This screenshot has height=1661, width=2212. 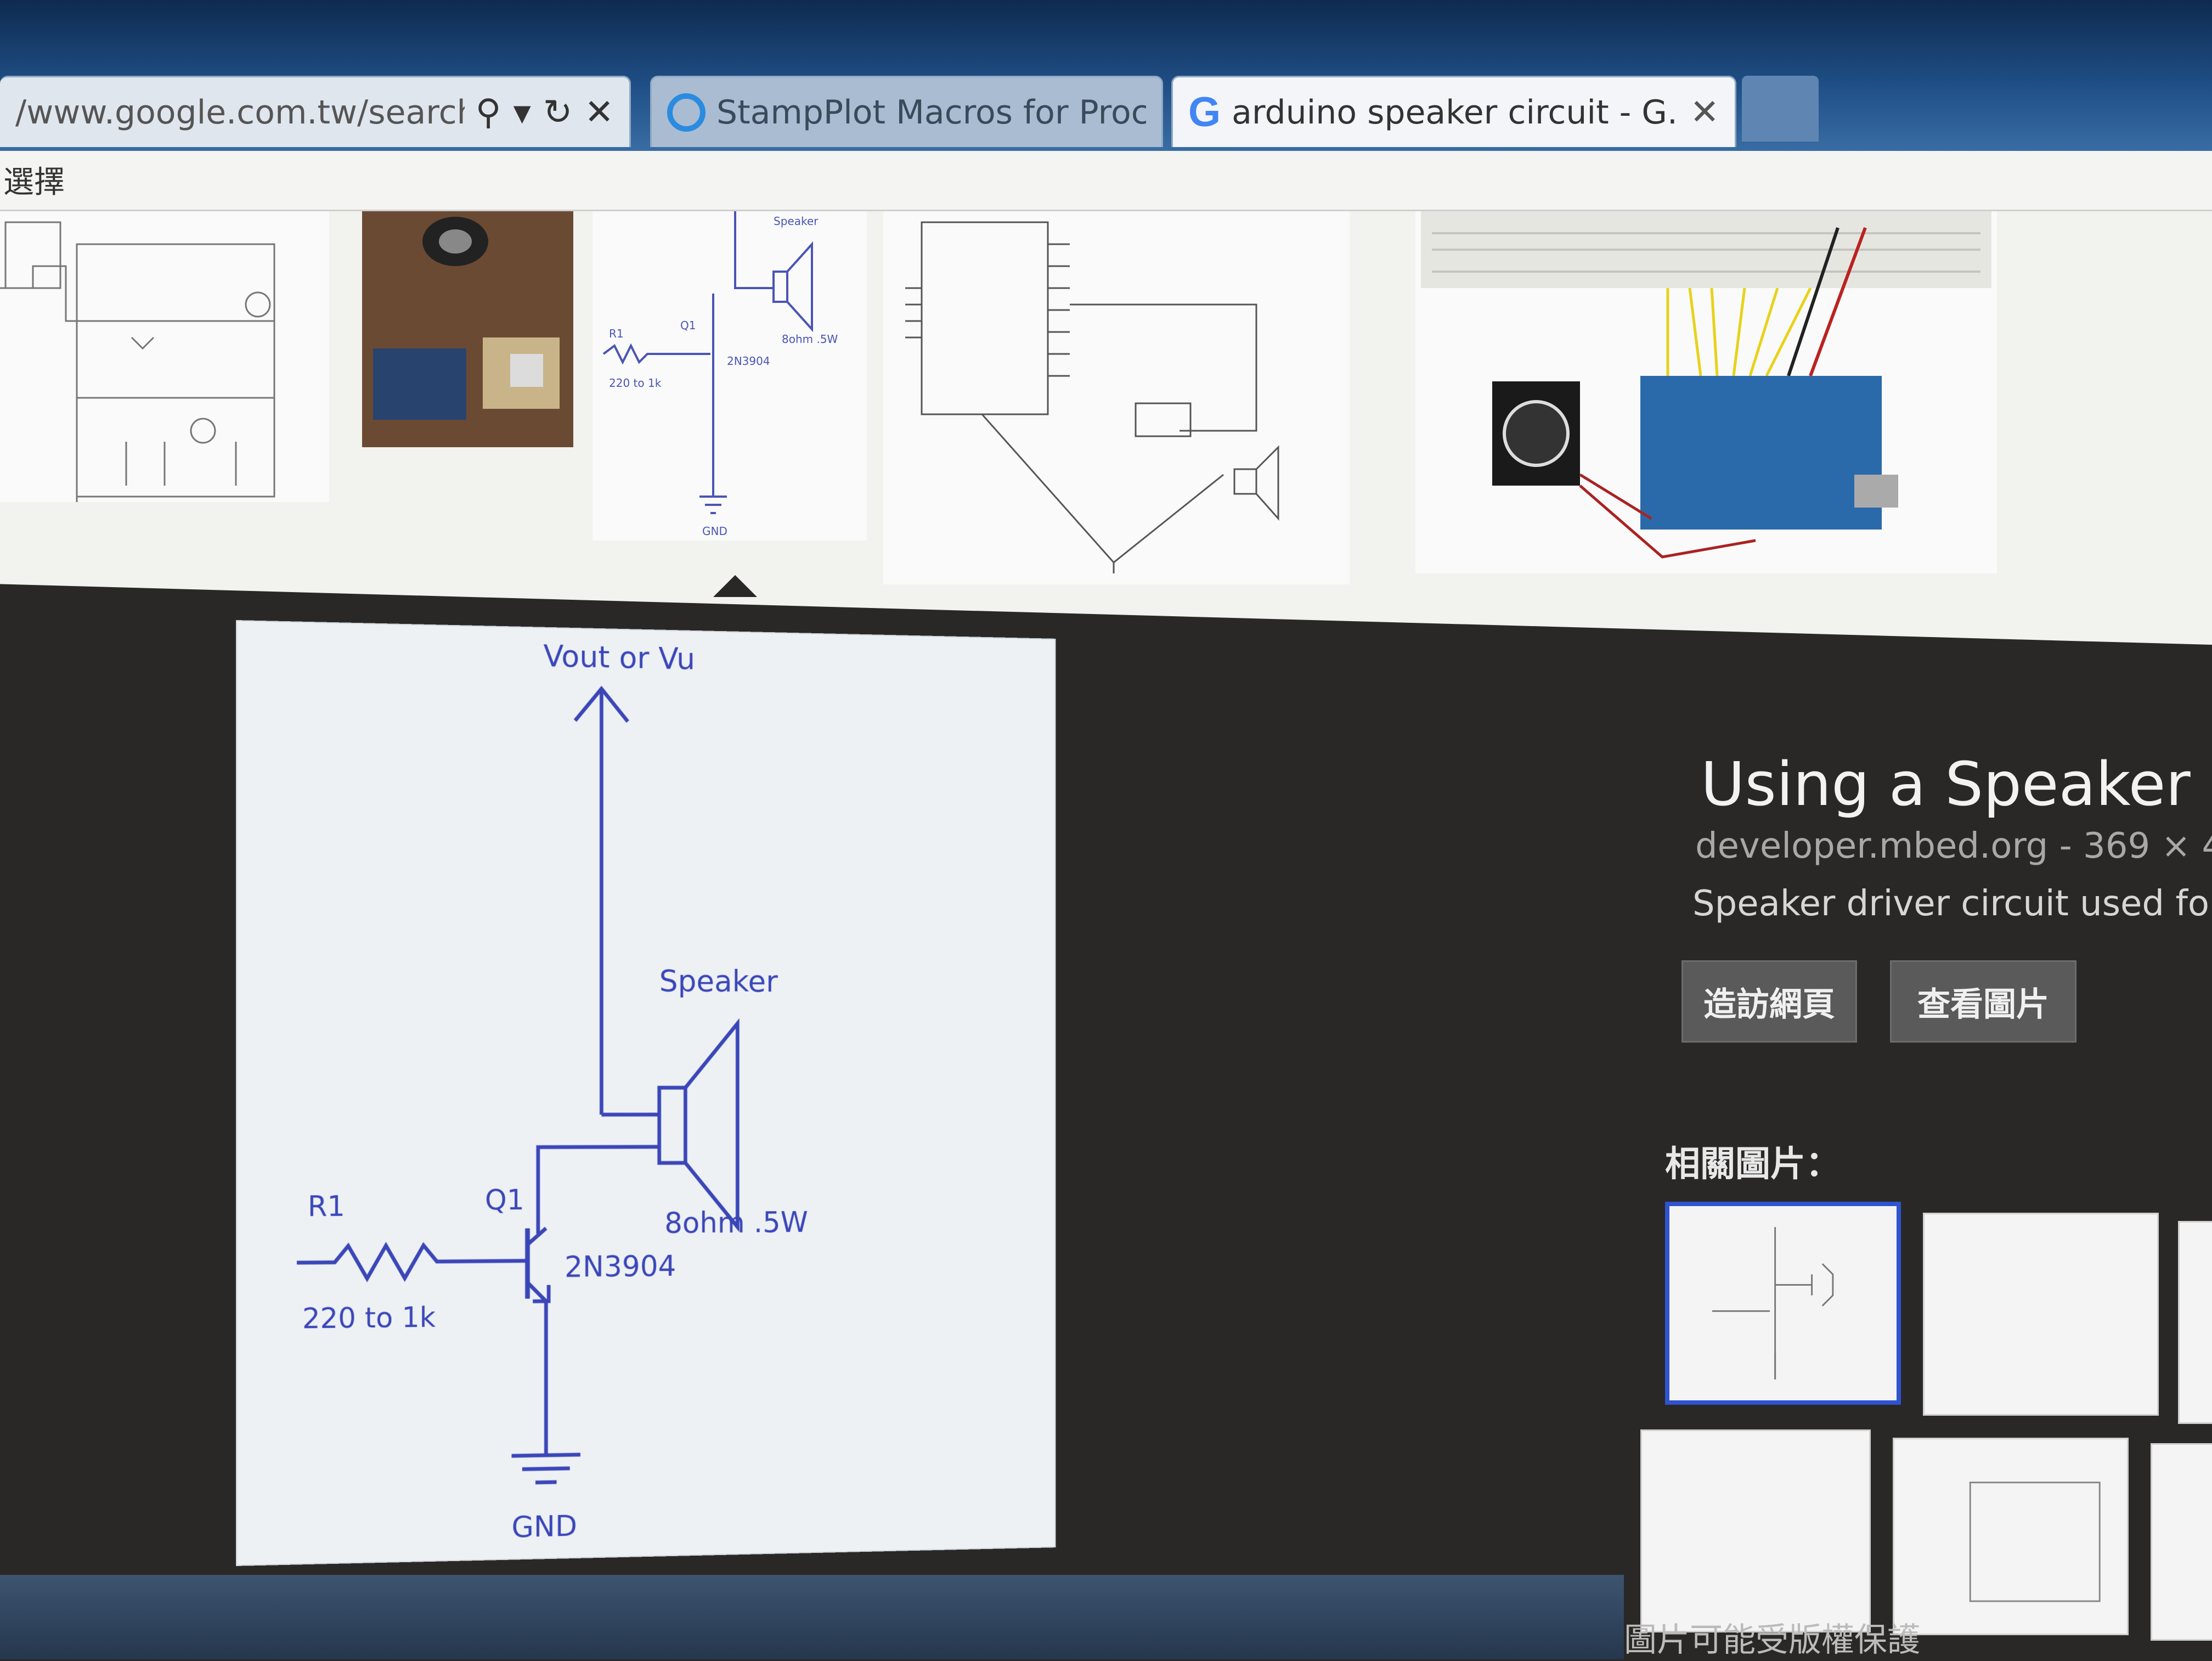 I want to click on speaker-cone, so click(x=711, y=1126).